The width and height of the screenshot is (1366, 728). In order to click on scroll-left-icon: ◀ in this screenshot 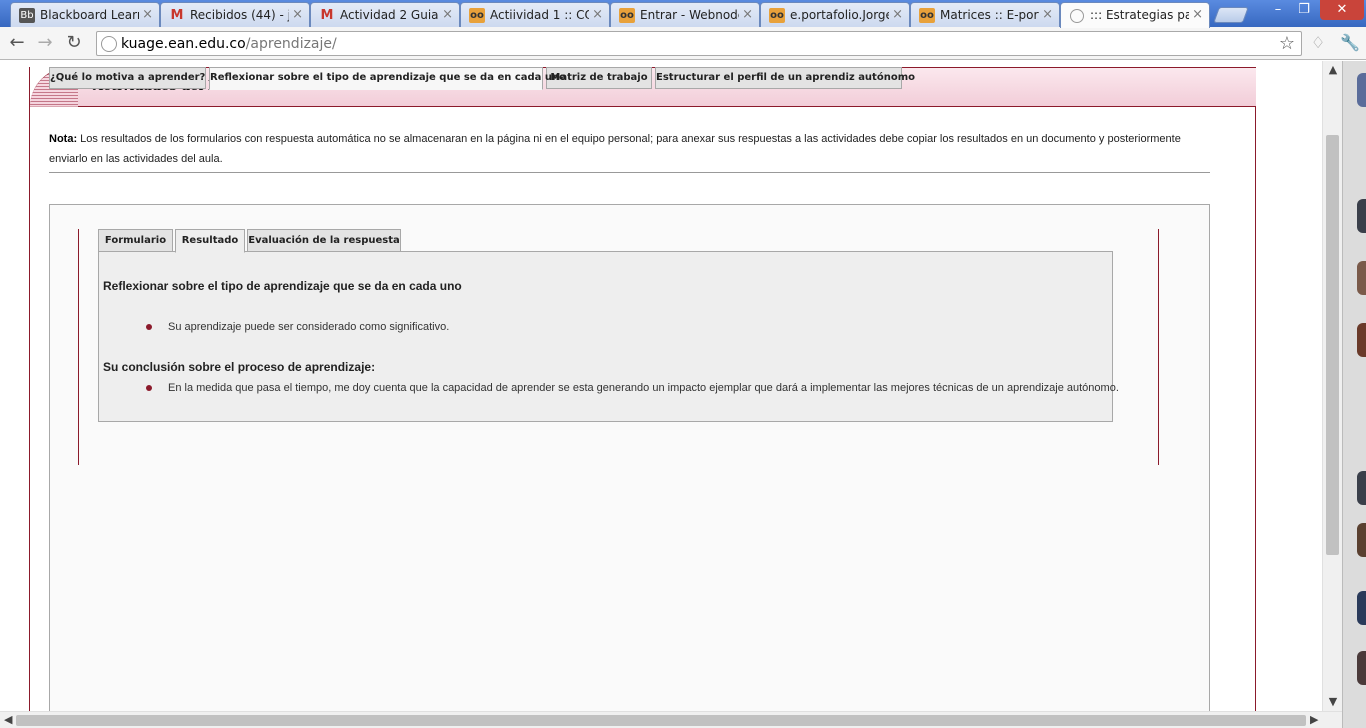, I will do `click(8, 719)`.